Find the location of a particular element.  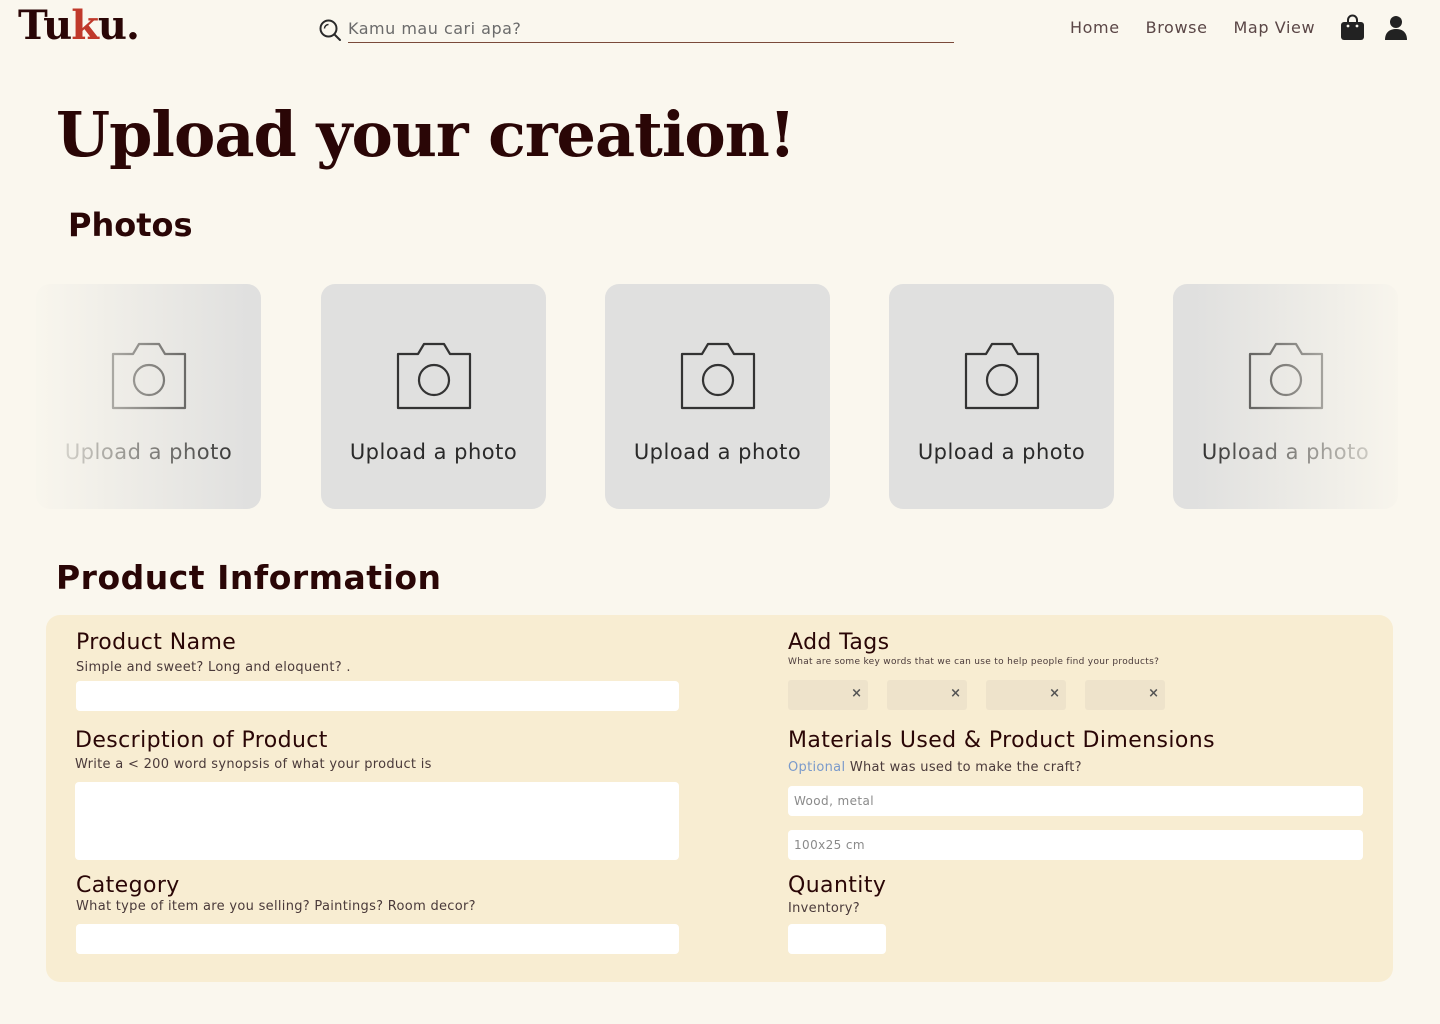

logo-text-end: u. is located at coordinates (118, 25).